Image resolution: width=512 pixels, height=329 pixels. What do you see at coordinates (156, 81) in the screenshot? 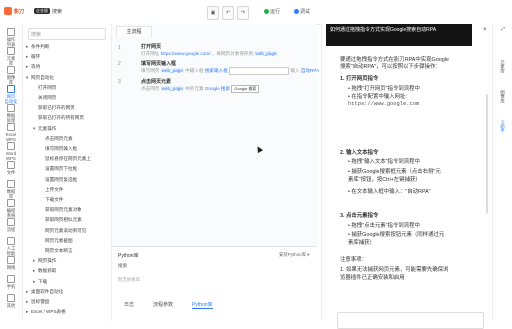
I see `step-title: 点击网页元素` at bounding box center [156, 81].